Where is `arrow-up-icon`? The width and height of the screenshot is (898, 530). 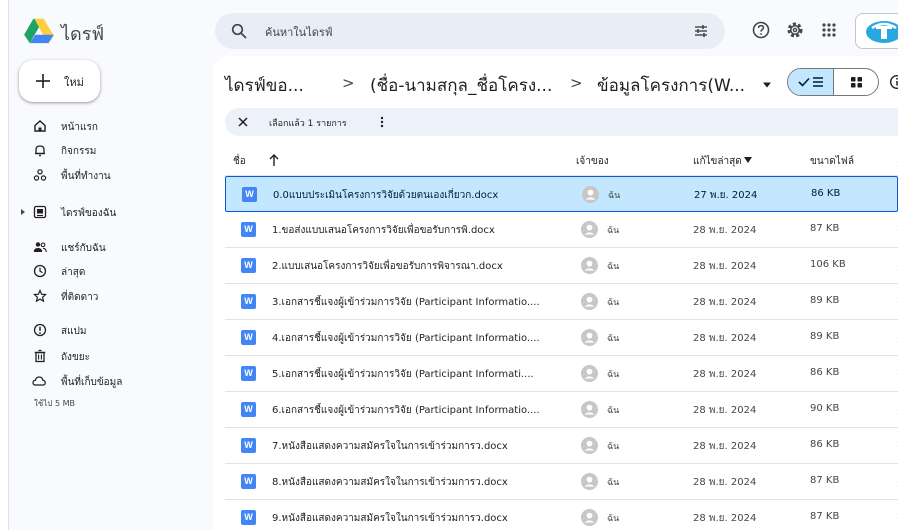
arrow-up-icon is located at coordinates (274, 160).